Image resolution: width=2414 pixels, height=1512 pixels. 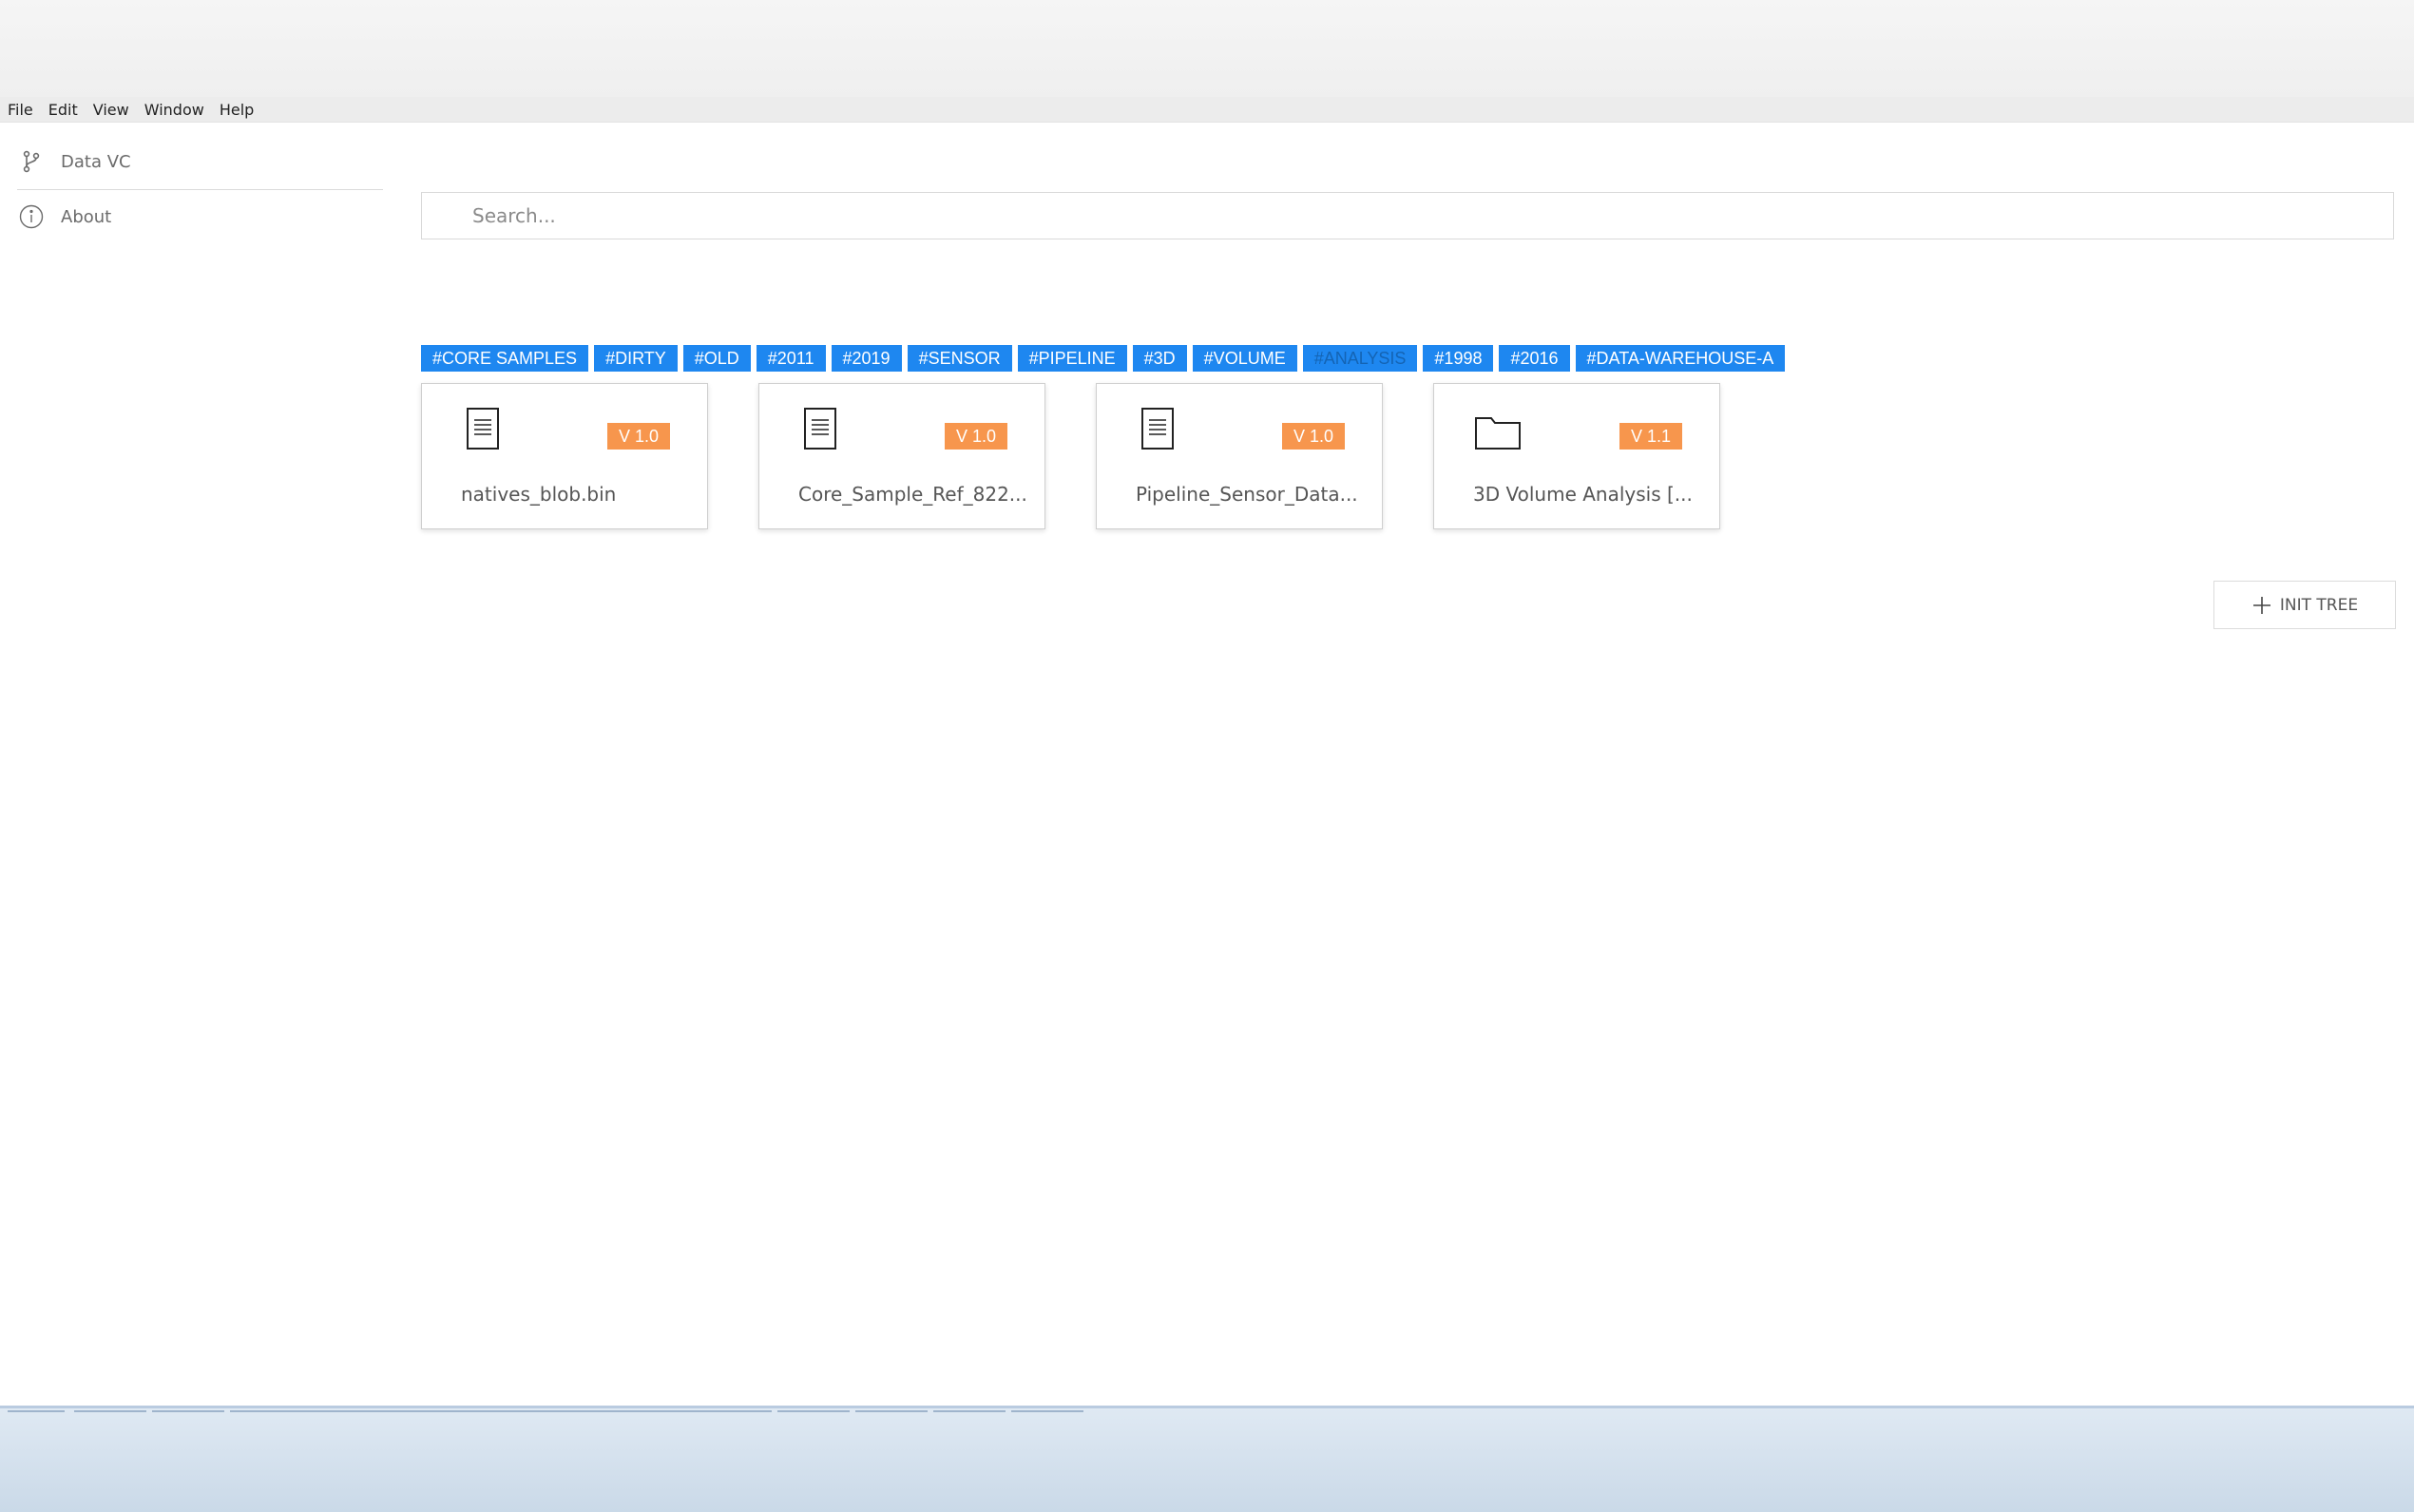 What do you see at coordinates (960, 358) in the screenshot?
I see `tag-sensor: #SENSOR` at bounding box center [960, 358].